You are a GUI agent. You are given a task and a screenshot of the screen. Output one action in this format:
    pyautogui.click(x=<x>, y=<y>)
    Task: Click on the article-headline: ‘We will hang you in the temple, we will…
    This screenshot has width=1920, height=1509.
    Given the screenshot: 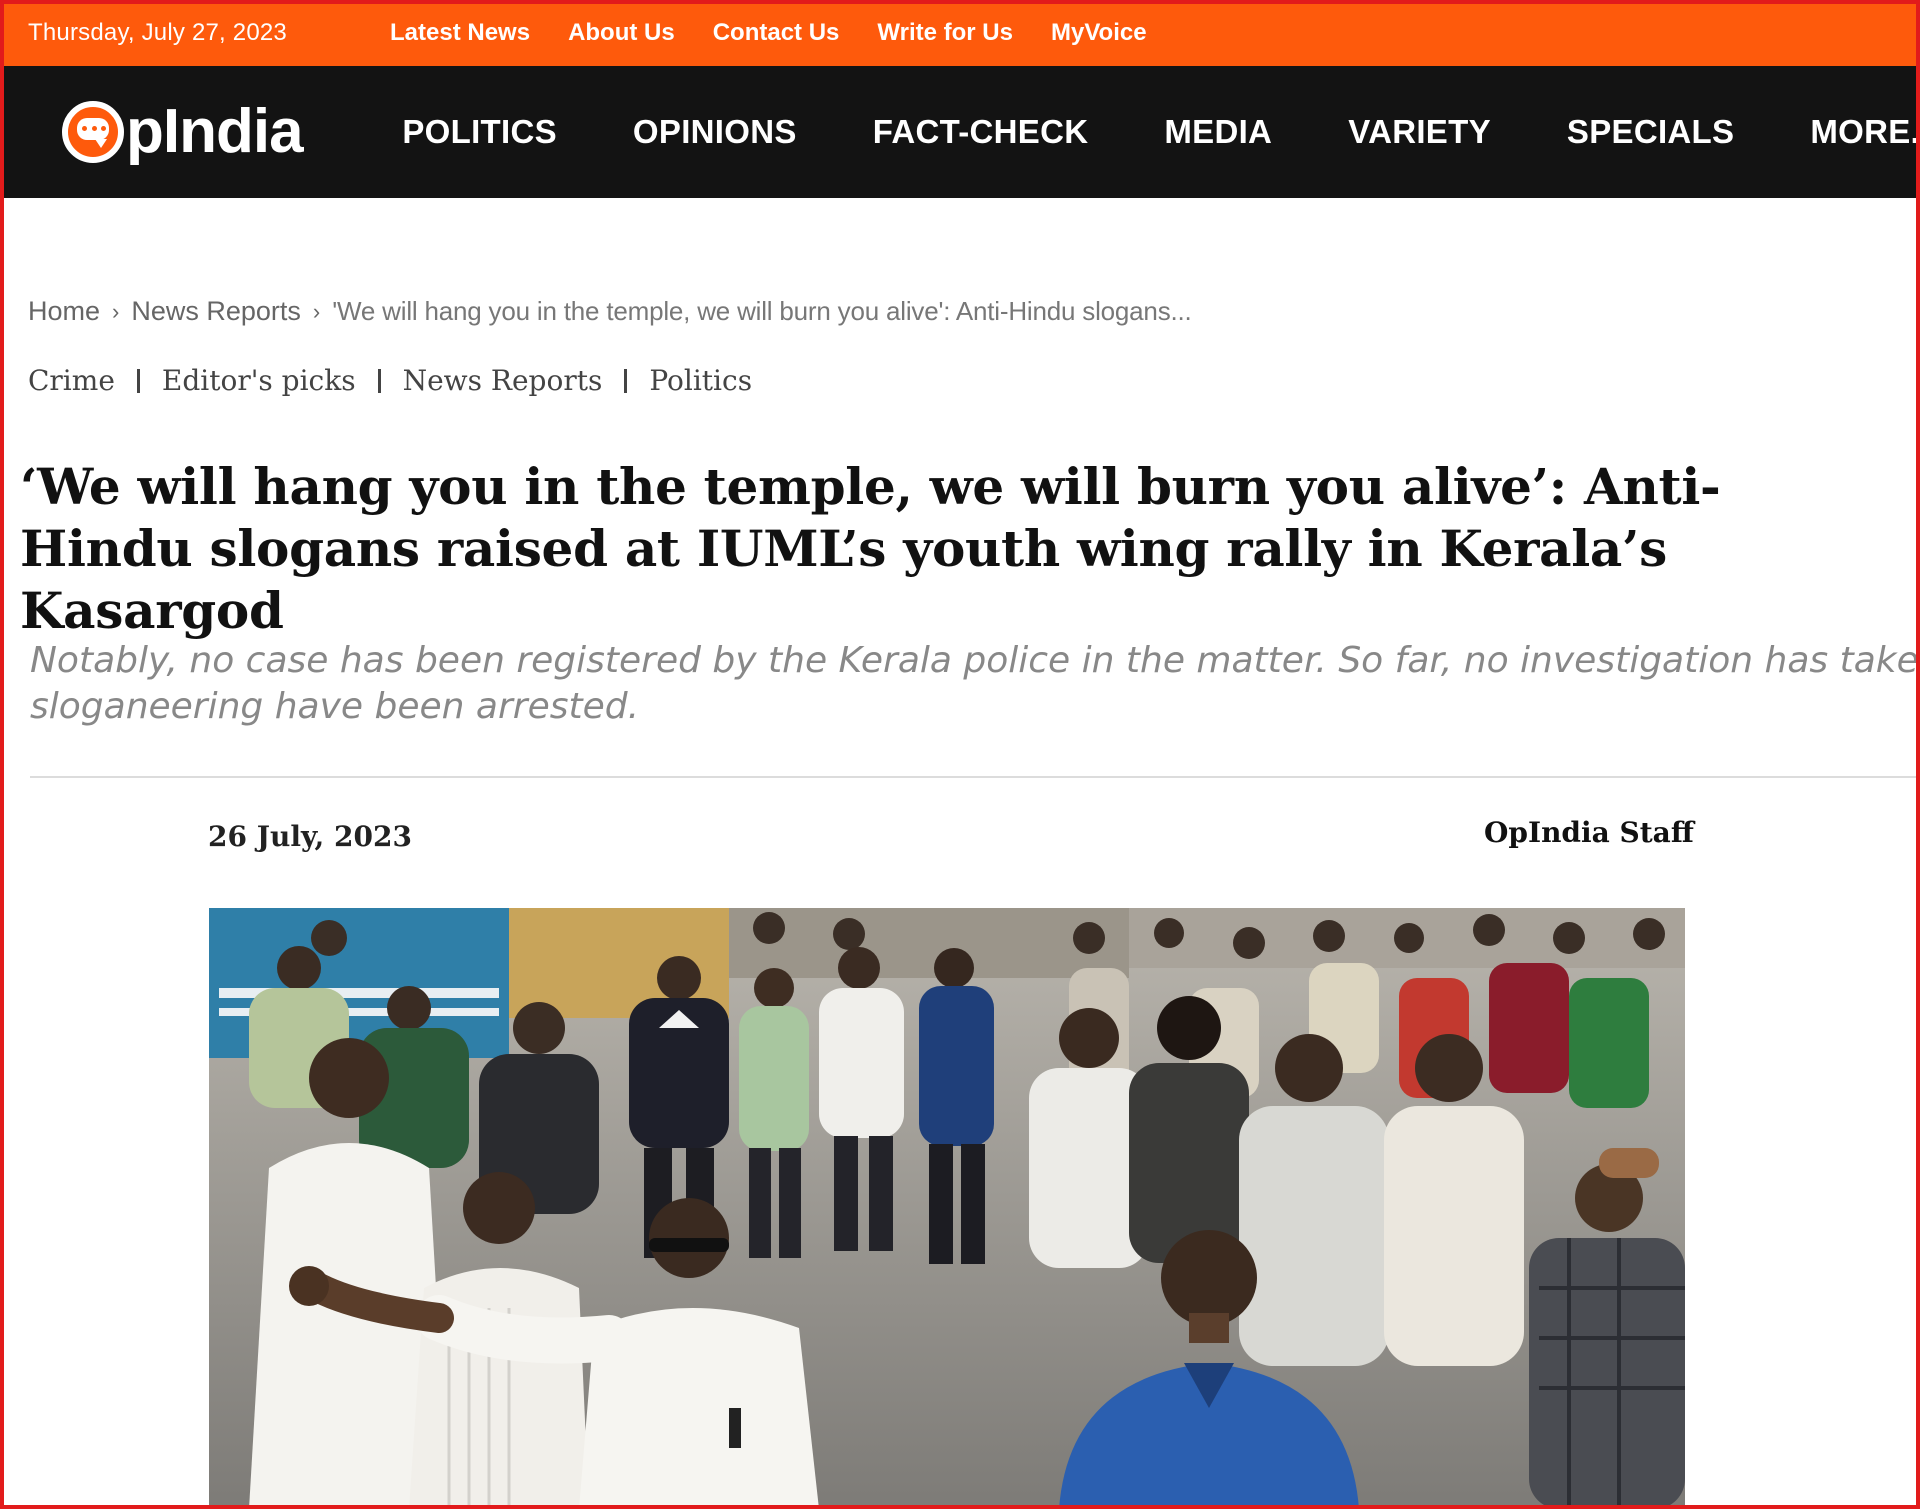 What is the action you would take?
    pyautogui.click(x=870, y=548)
    